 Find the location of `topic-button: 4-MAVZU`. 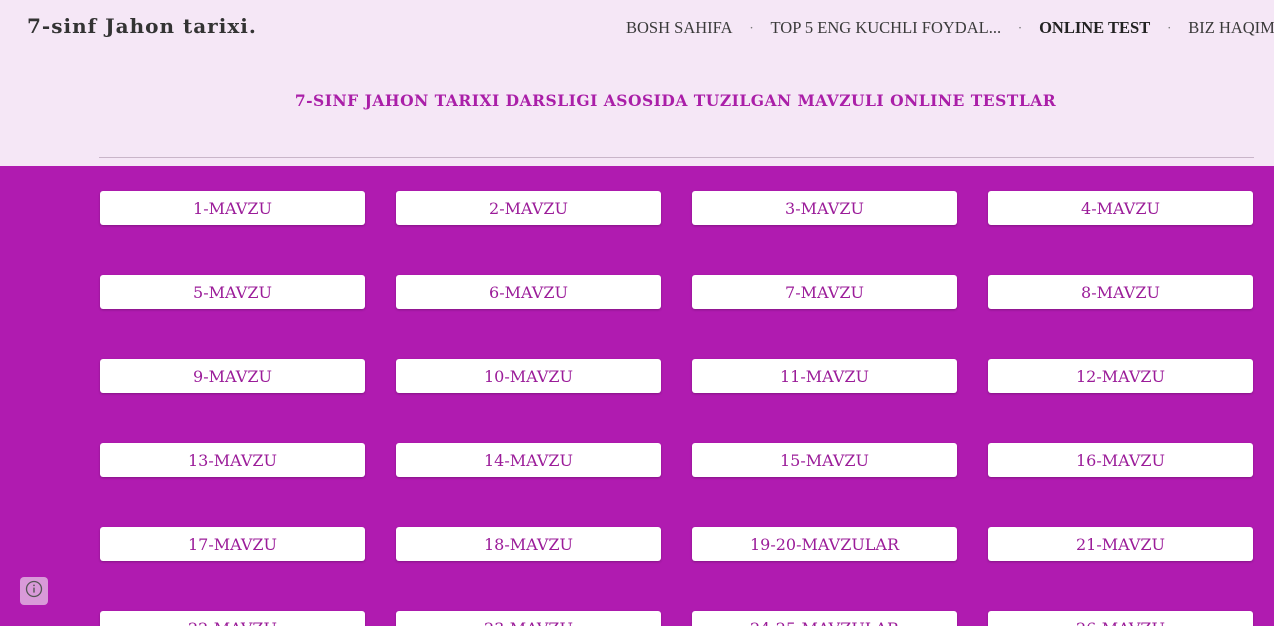

topic-button: 4-MAVZU is located at coordinates (1120, 208).